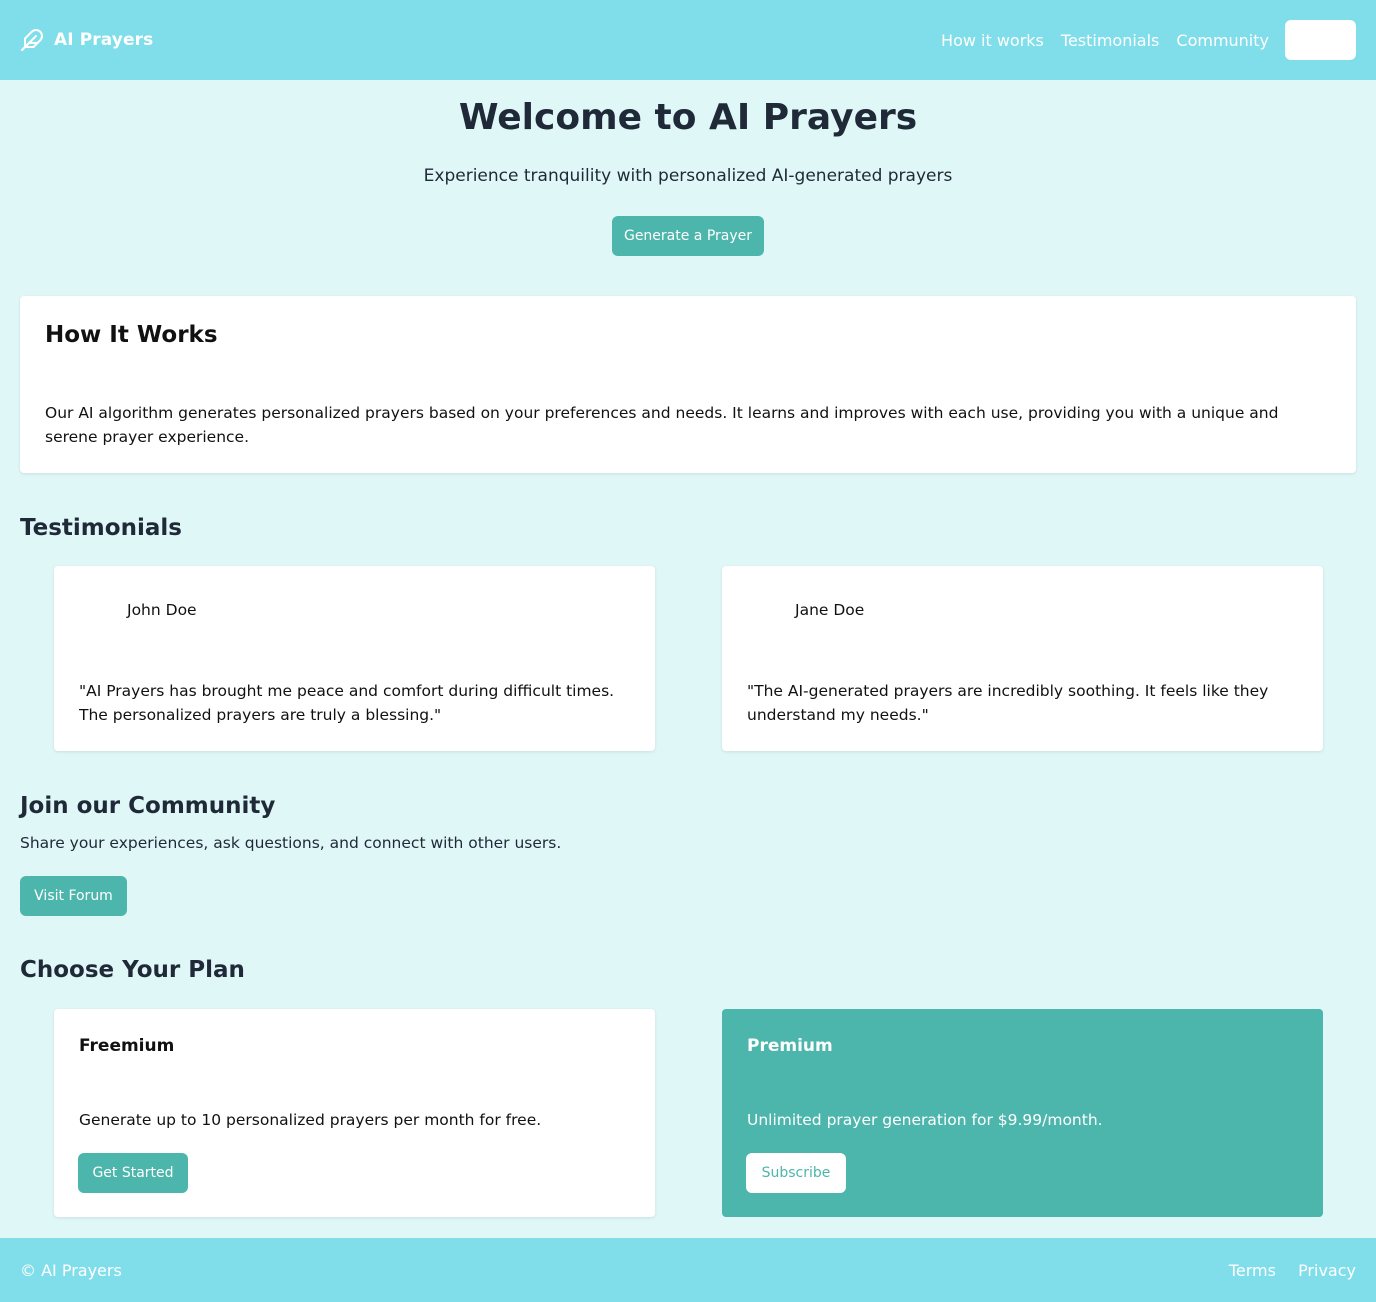  I want to click on main-nav: How it works Testimonials Community, so click(1148, 40).